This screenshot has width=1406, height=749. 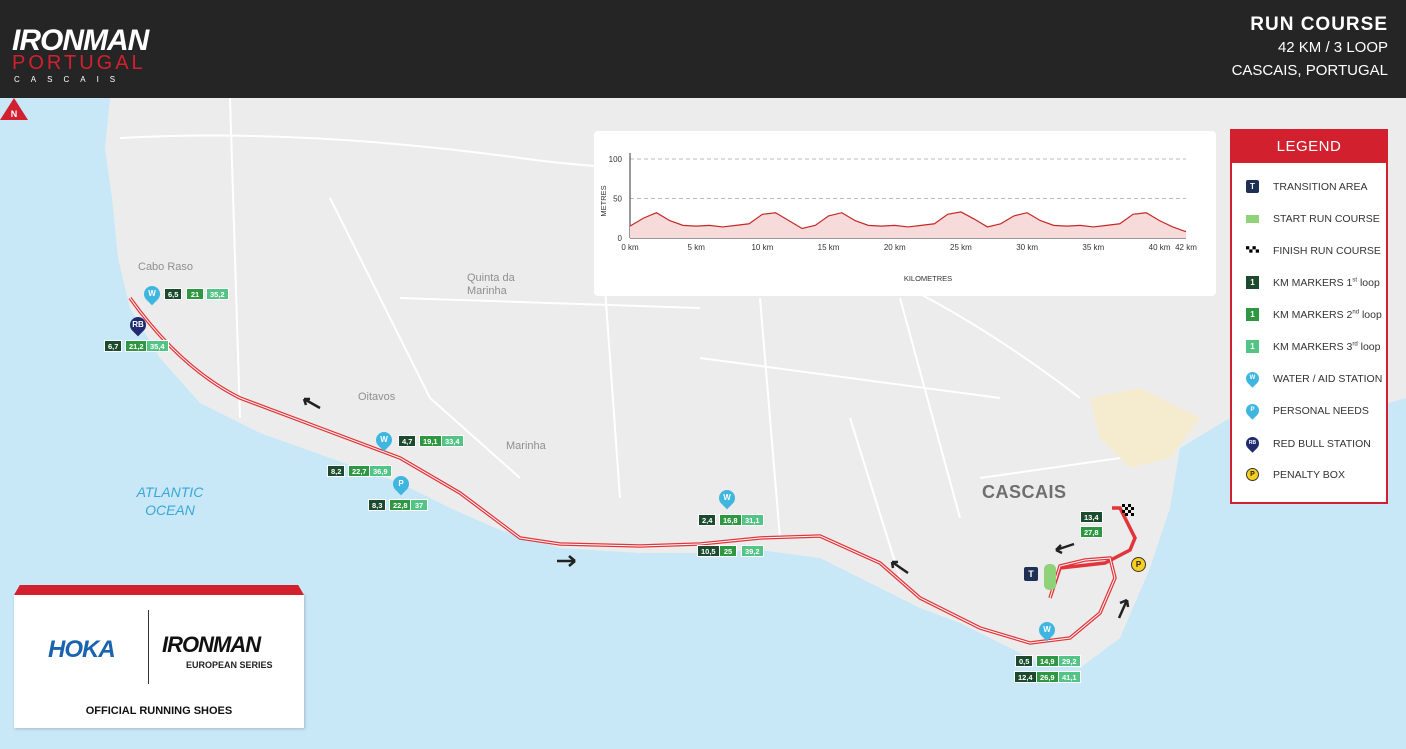 What do you see at coordinates (908, 224) in the screenshot?
I see `elevation-area` at bounding box center [908, 224].